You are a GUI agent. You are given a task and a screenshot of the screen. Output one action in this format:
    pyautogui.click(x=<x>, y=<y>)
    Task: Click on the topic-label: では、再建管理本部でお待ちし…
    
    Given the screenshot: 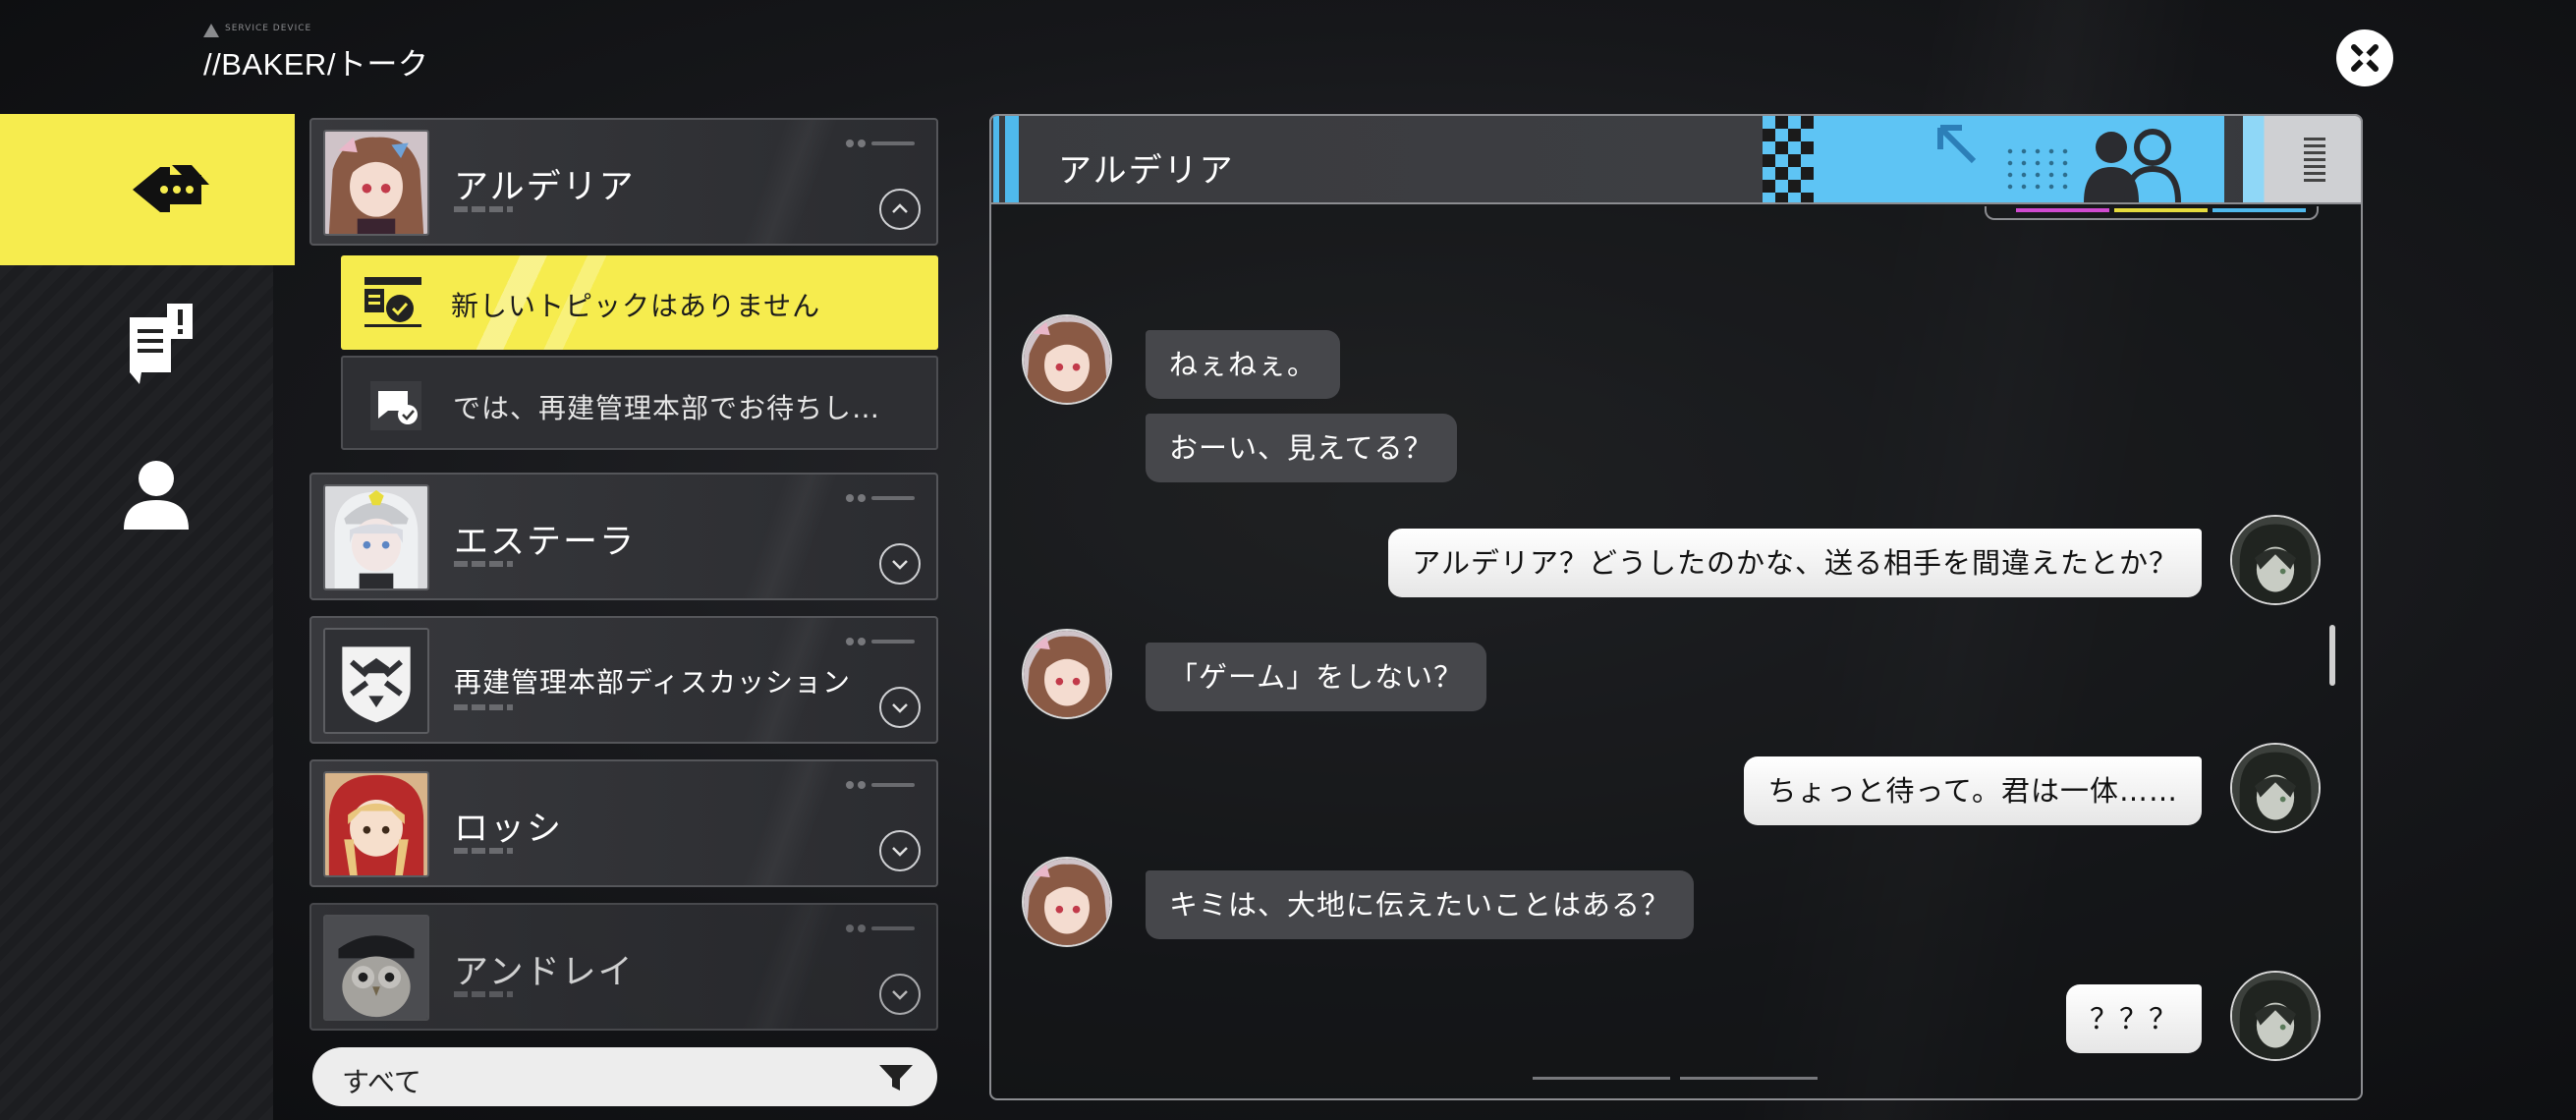 What is the action you would take?
    pyautogui.click(x=667, y=408)
    